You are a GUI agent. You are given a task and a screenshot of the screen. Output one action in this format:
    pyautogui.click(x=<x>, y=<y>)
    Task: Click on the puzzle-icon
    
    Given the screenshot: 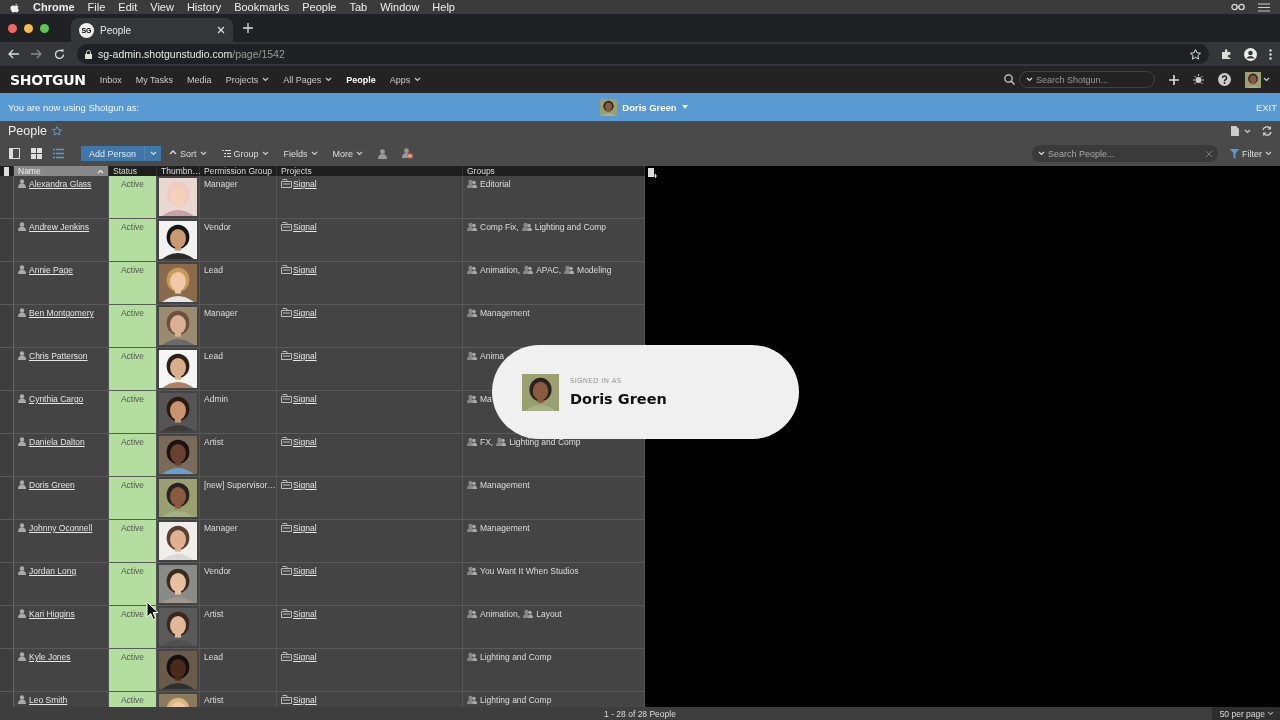 What is the action you would take?
    pyautogui.click(x=1226, y=54)
    